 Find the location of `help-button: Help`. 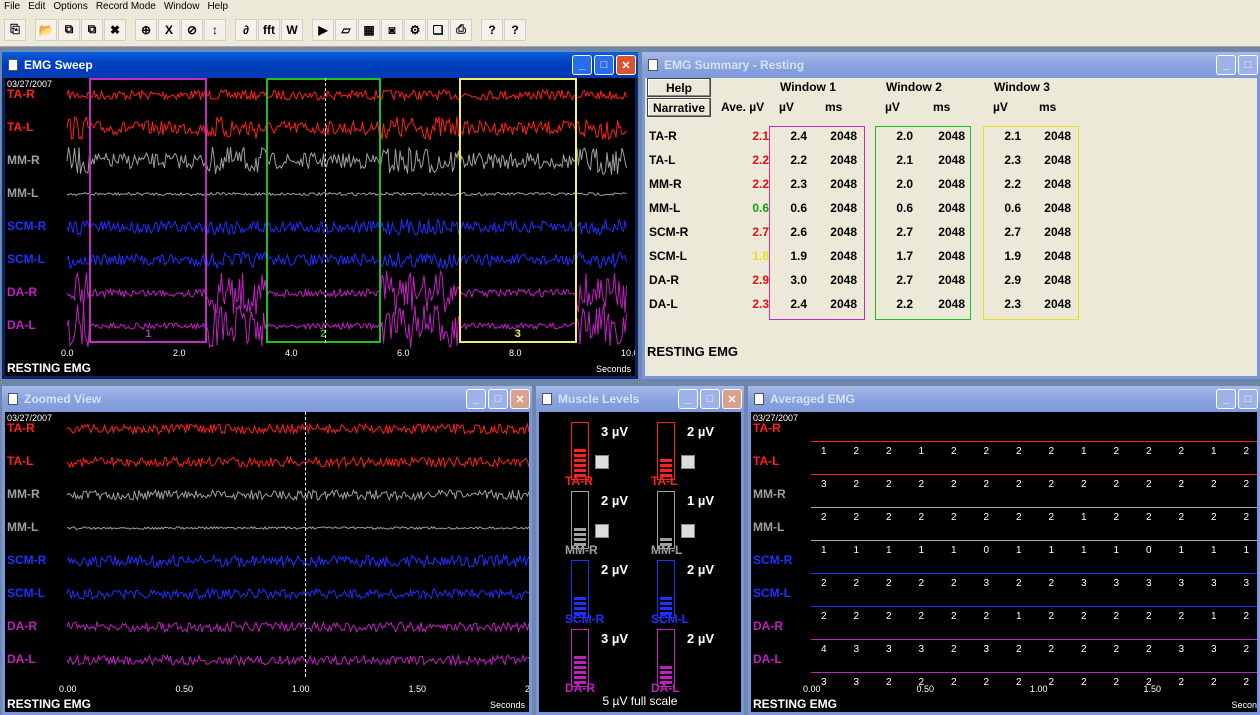

help-button: Help is located at coordinates (679, 87).